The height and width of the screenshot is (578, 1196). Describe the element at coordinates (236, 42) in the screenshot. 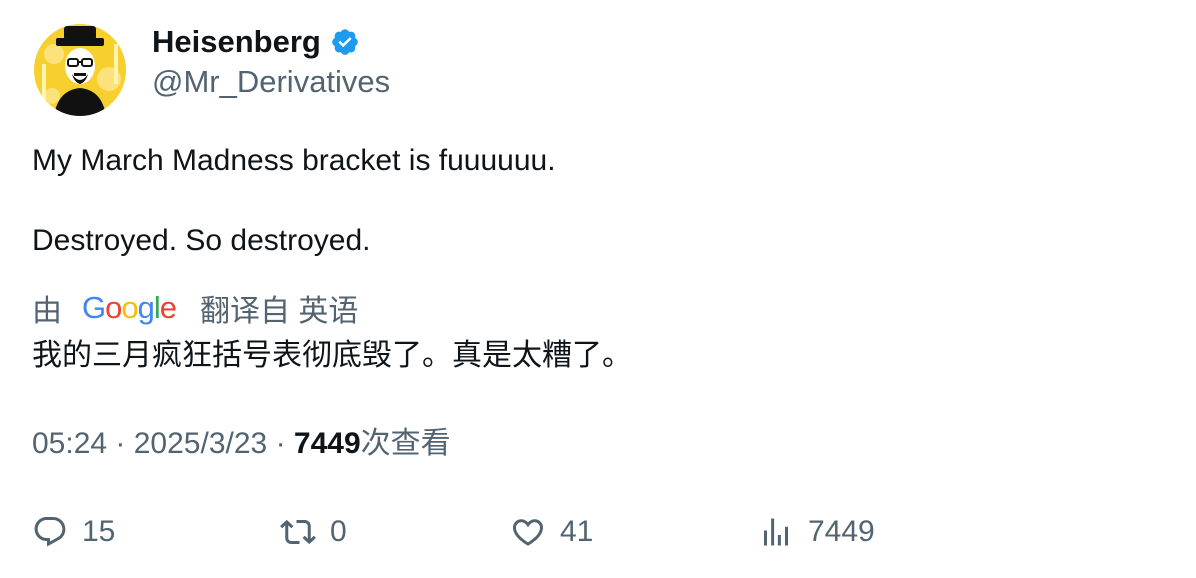

I see `display-name: Heisenberg` at that location.